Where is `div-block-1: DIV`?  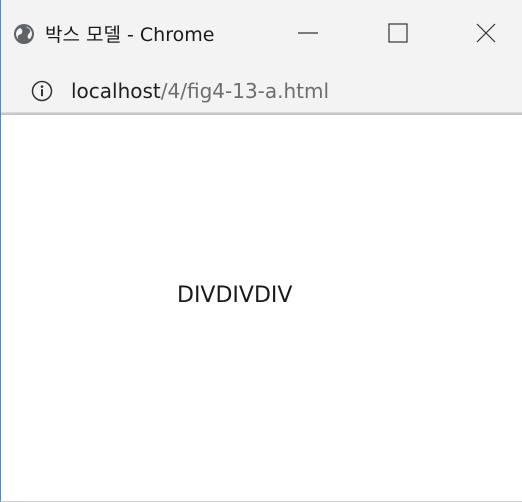
div-block-1: DIV is located at coordinates (196, 295).